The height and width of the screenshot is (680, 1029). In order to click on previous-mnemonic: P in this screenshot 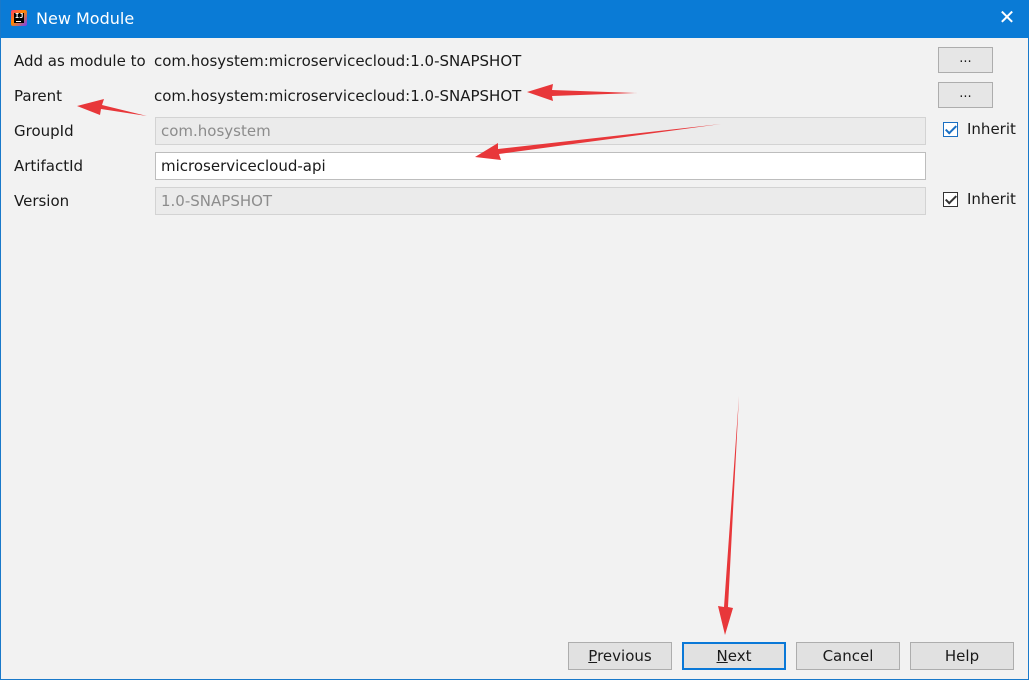, I will do `click(593, 656)`.